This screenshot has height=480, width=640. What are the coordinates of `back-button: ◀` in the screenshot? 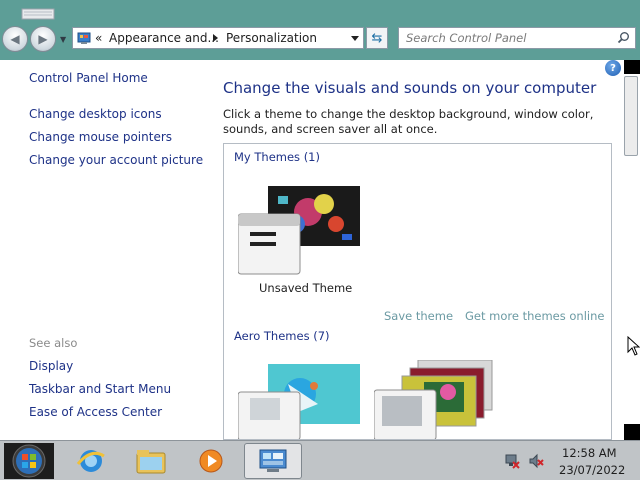 It's located at (15, 39).